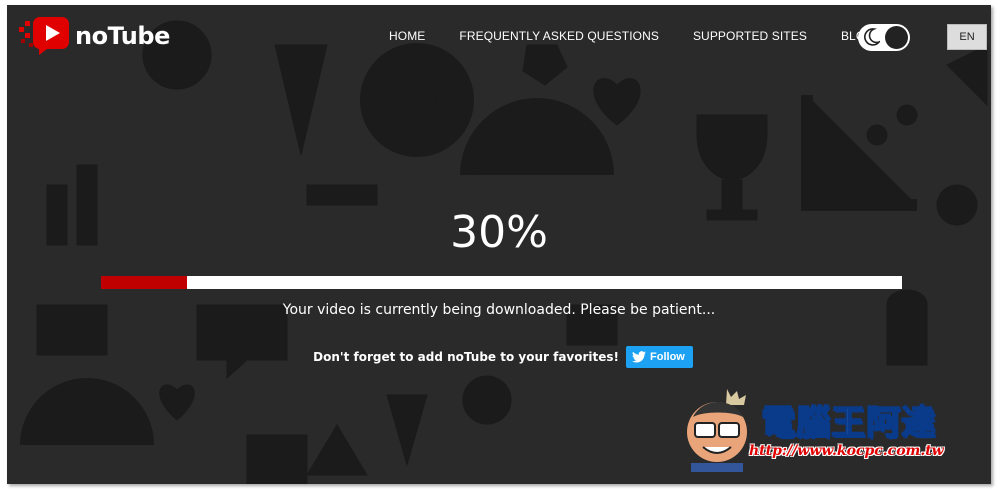  What do you see at coordinates (848, 423) in the screenshot?
I see `watermark-title: 電腦王阿達` at bounding box center [848, 423].